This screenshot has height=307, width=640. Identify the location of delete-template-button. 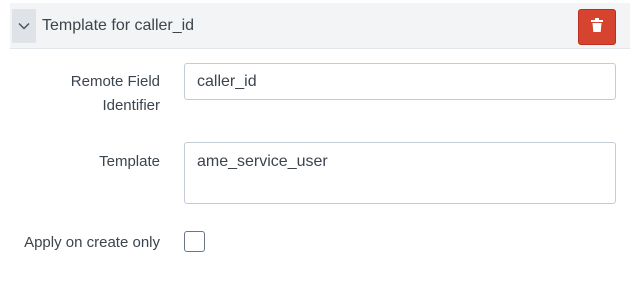
(597, 27).